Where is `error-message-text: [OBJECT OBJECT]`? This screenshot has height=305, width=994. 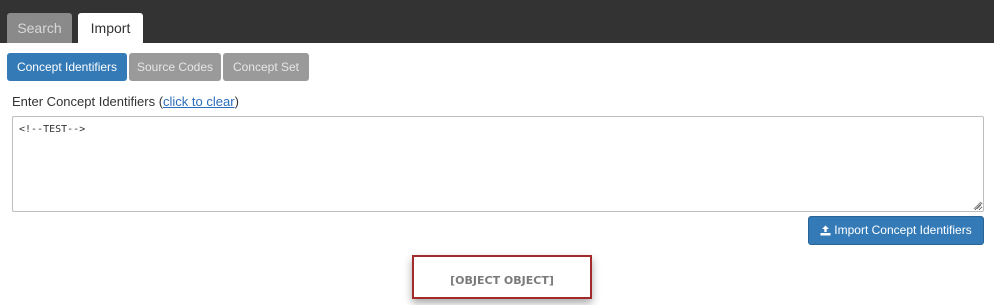 error-message-text: [OBJECT OBJECT] is located at coordinates (502, 280).